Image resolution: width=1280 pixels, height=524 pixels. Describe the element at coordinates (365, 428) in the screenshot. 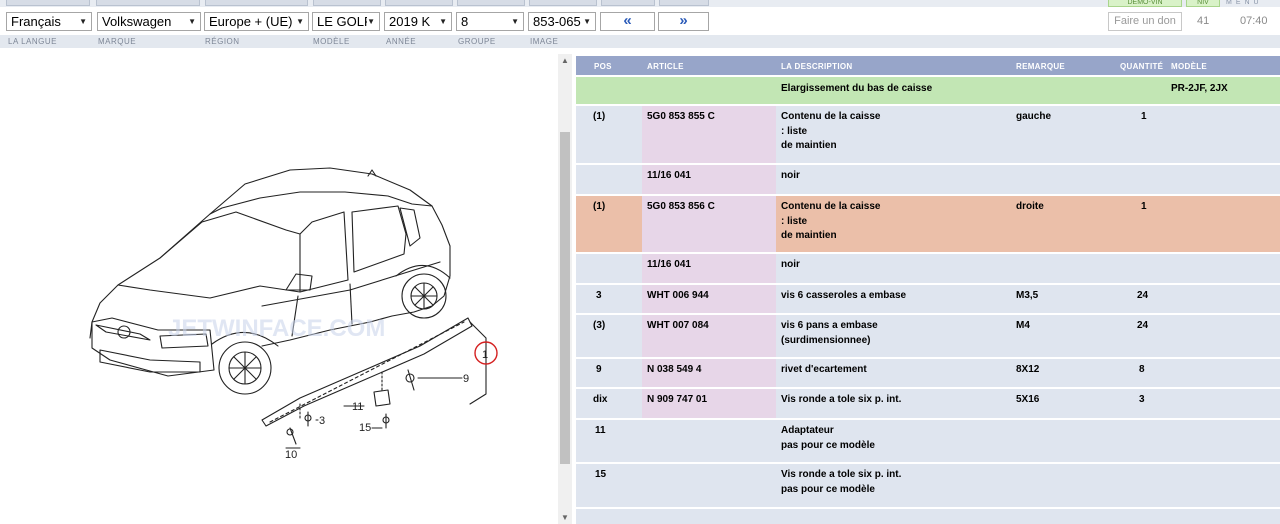

I see `callout-15: 15` at that location.